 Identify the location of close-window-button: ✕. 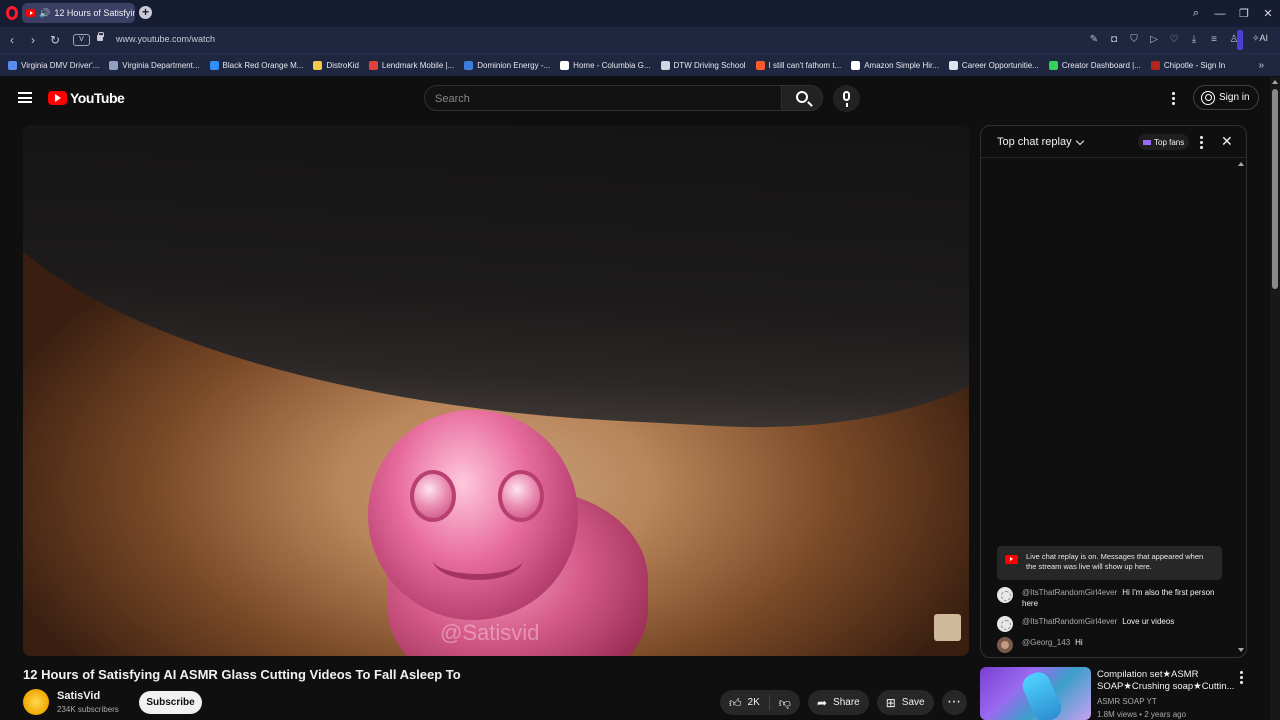
(1268, 13).